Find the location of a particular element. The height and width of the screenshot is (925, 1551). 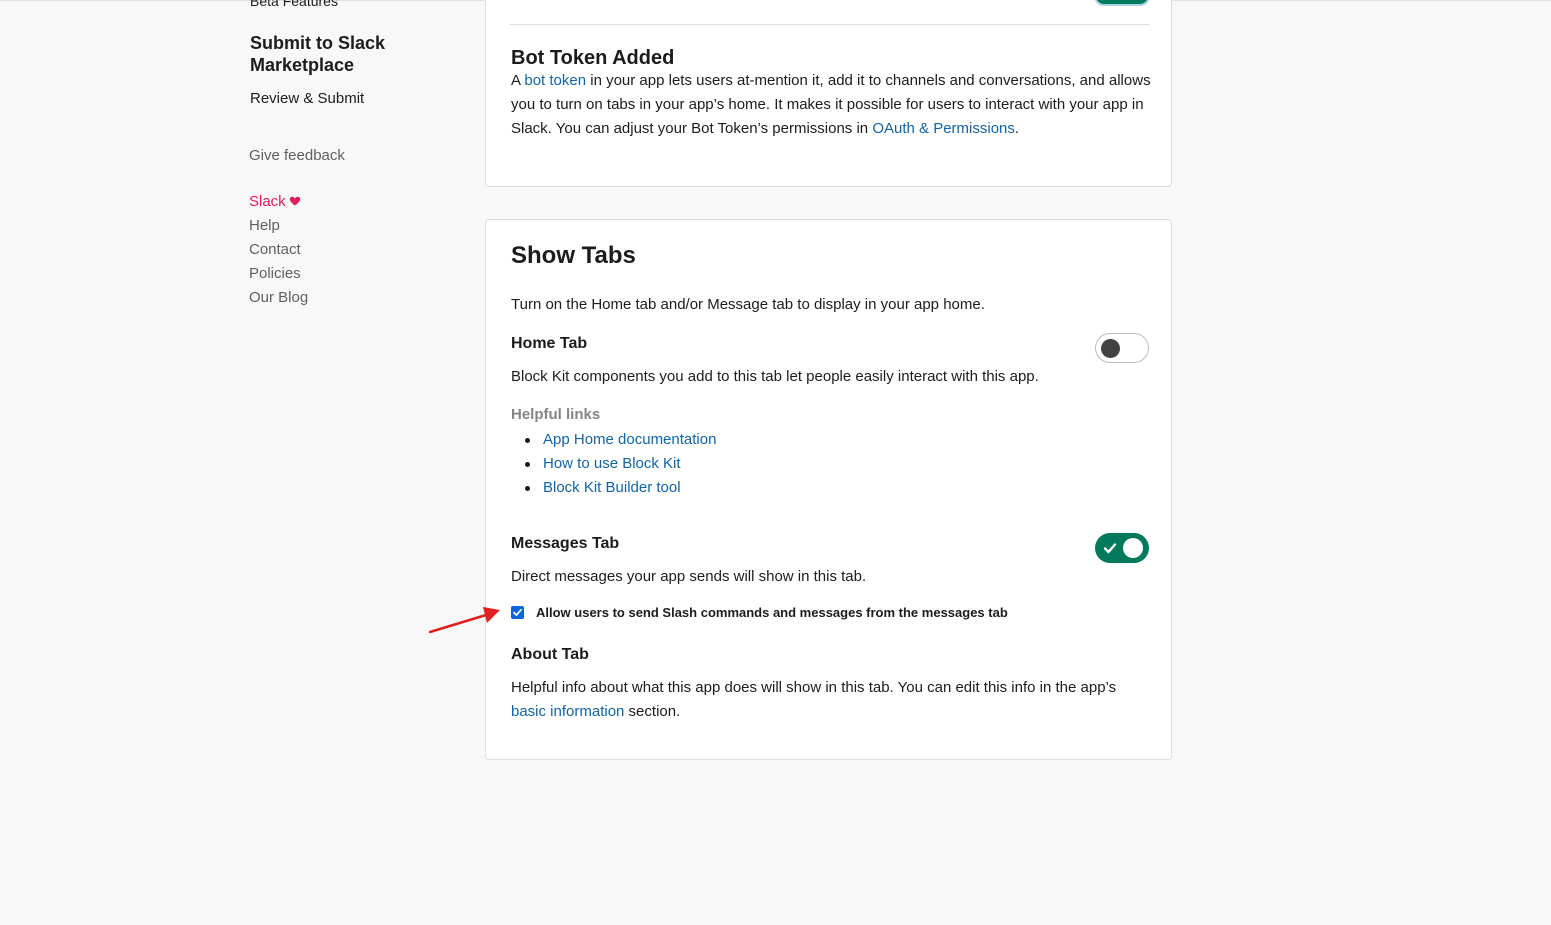

list-item: Block Kit Builder tool is located at coordinates (613, 488).